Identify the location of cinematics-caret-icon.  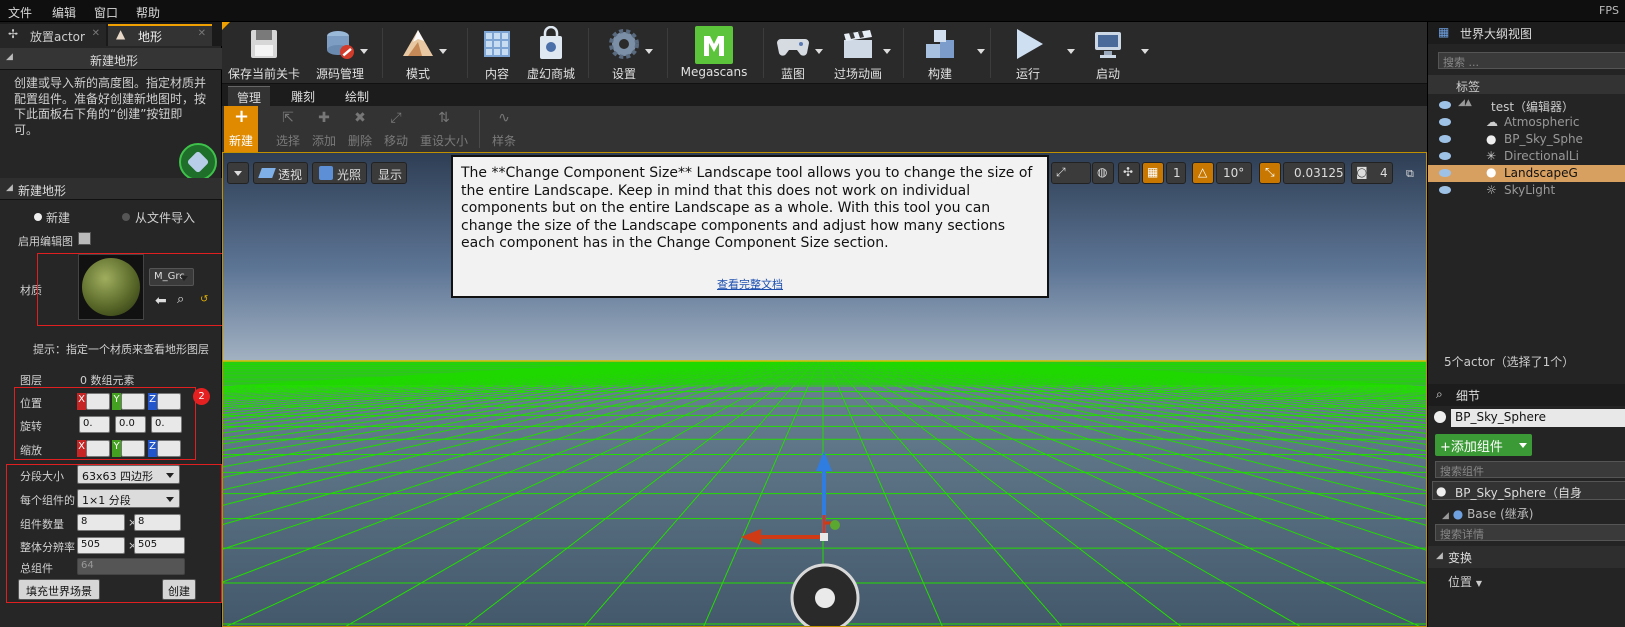
(887, 51).